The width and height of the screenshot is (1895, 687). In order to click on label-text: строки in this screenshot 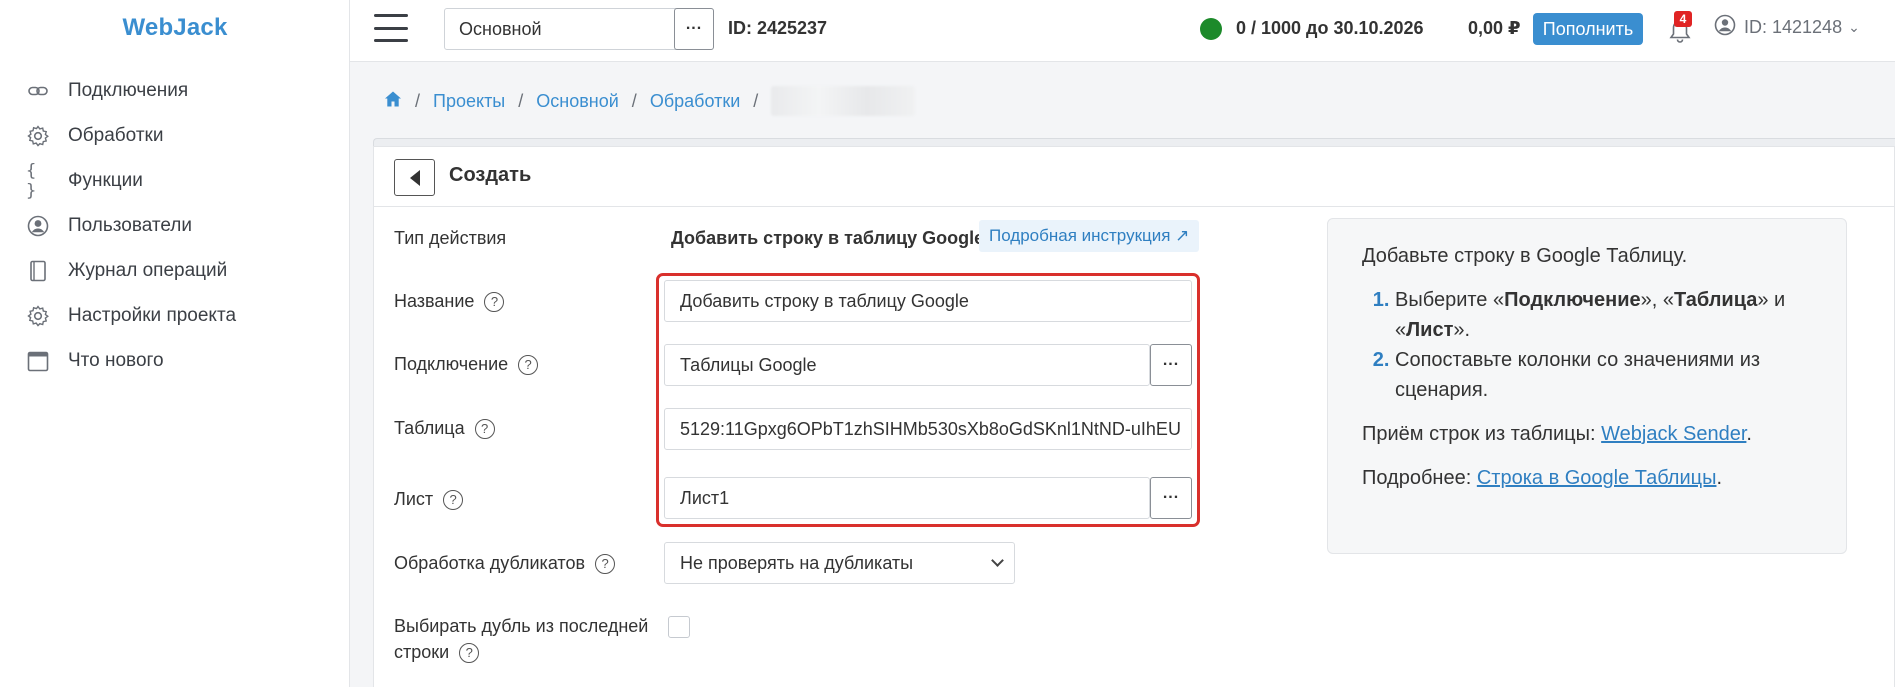, I will do `click(422, 652)`.